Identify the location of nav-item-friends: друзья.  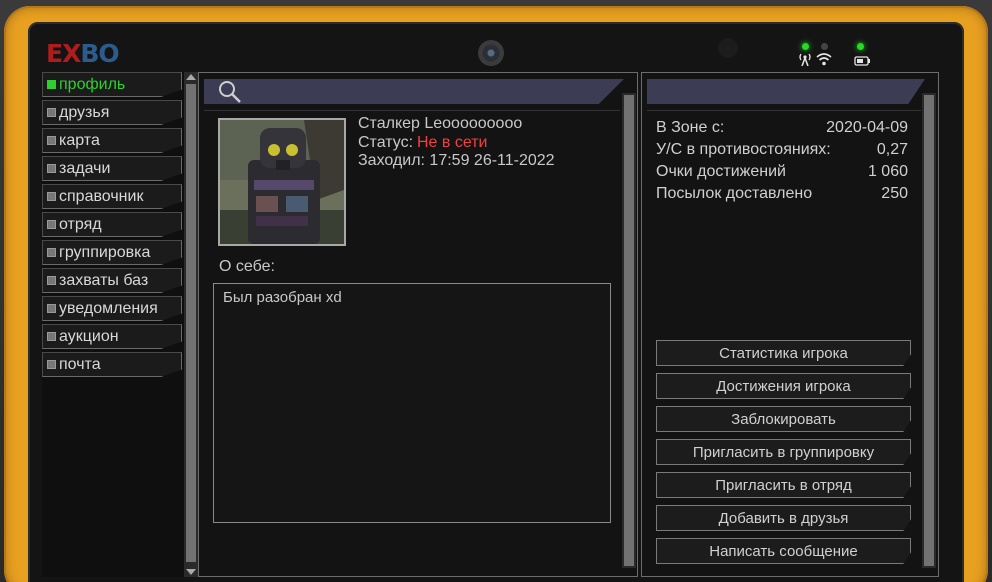
(112, 112).